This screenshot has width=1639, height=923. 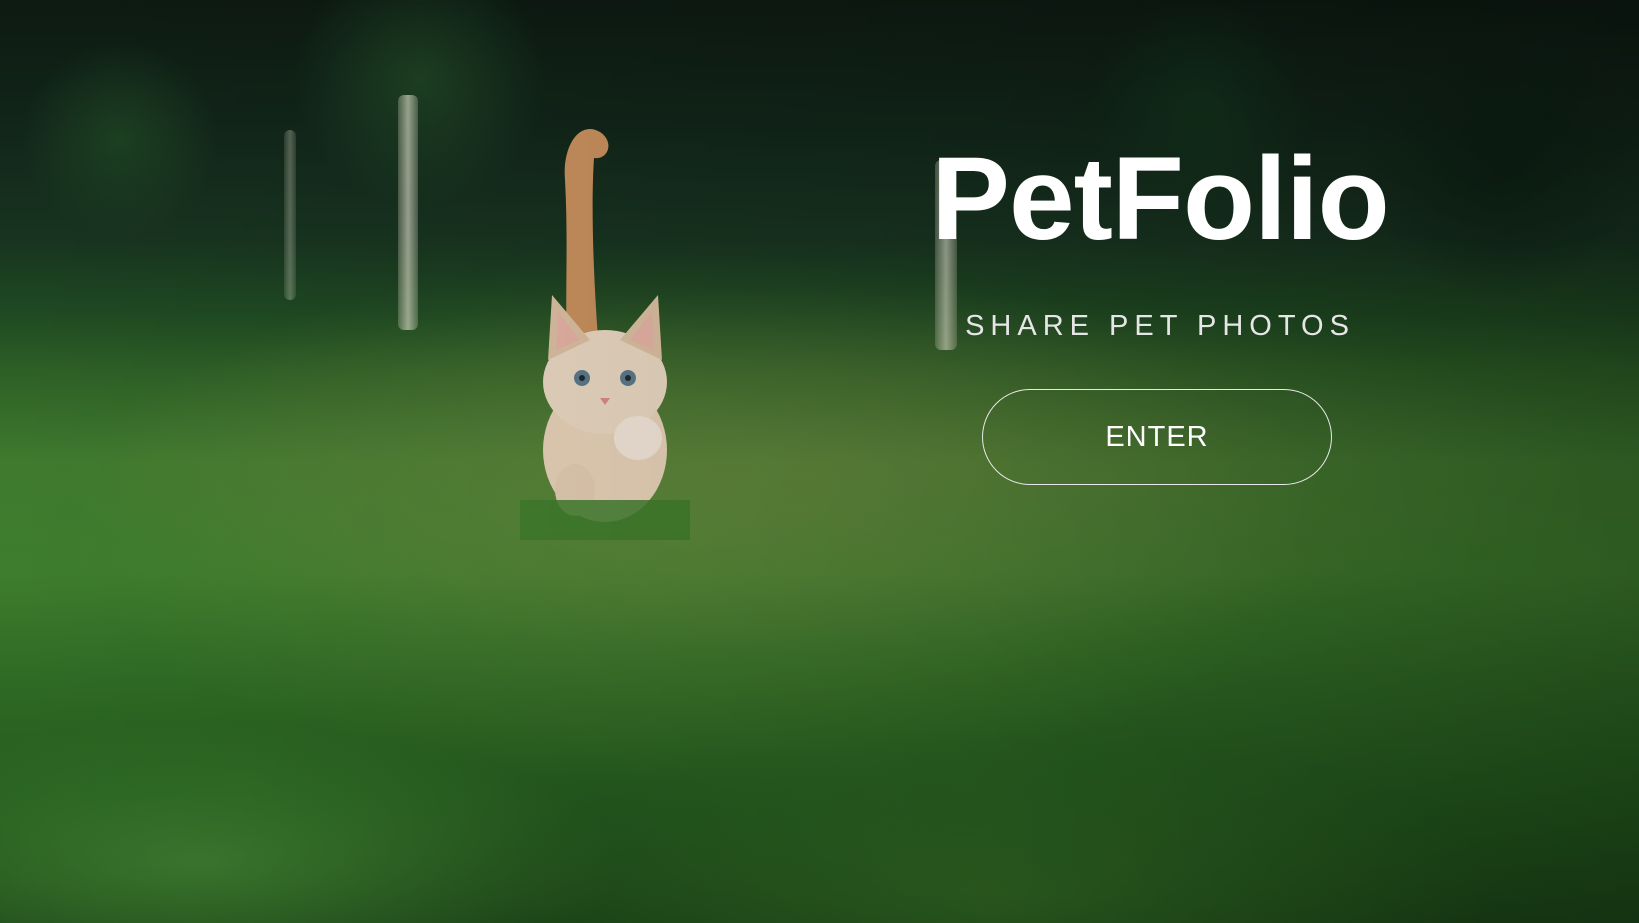 I want to click on enter-button: ENTER, so click(x=1157, y=437).